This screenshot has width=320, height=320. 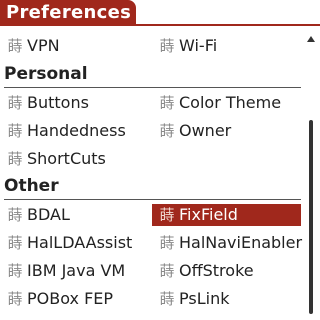 I want to click on pref-item-pslink: 蒔 PsLink, so click(x=226, y=299).